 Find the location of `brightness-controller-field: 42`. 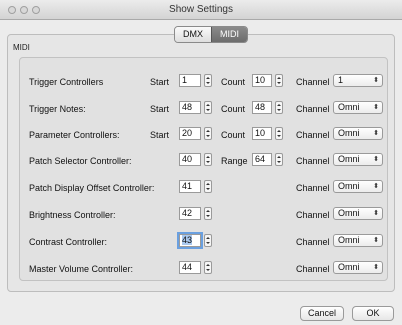

brightness-controller-field: 42 is located at coordinates (190, 213).